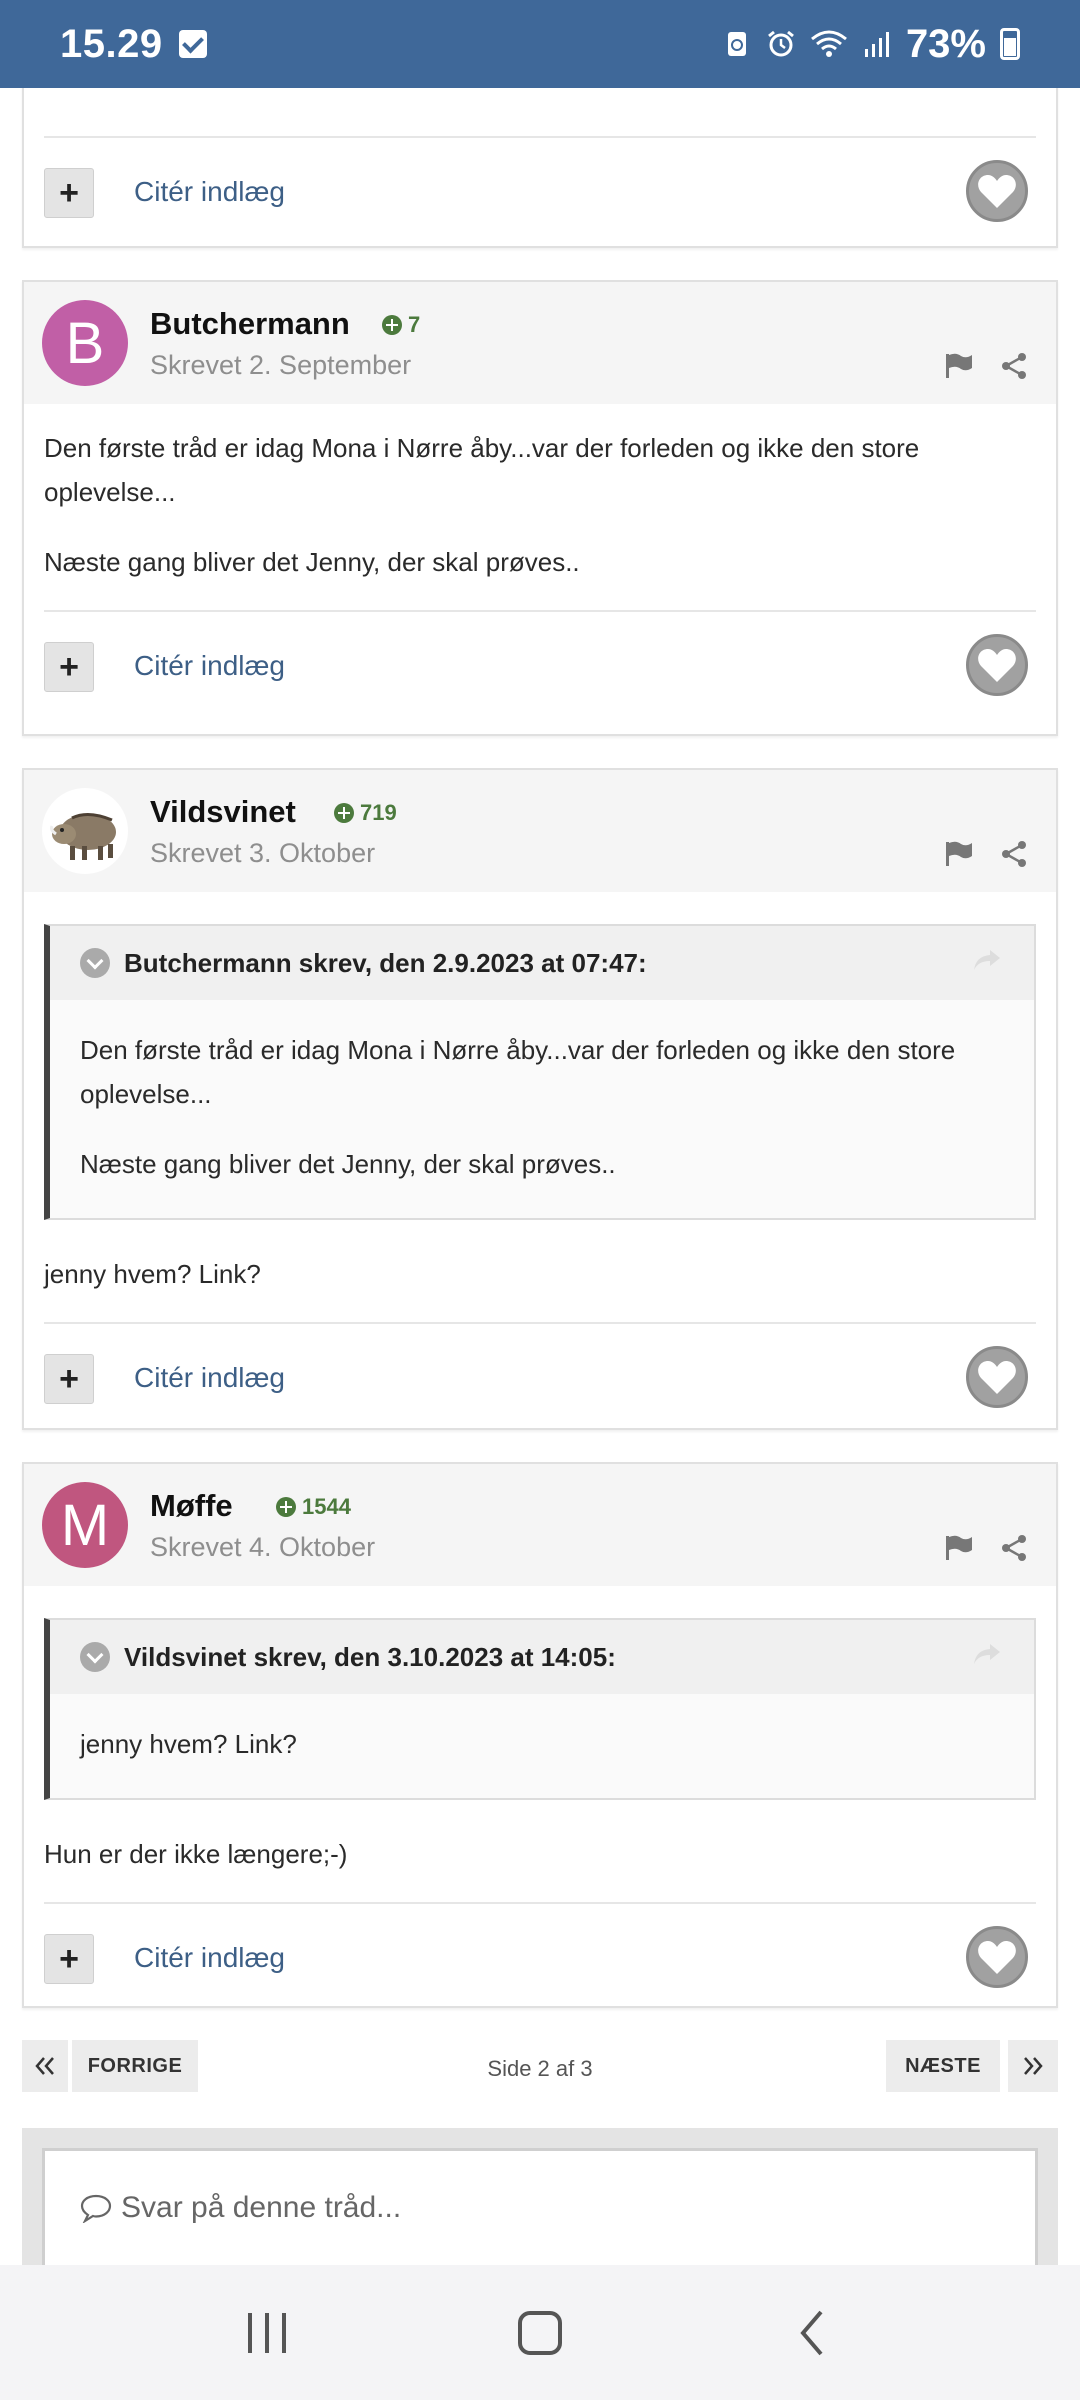  What do you see at coordinates (191, 1506) in the screenshot?
I see `author-name: Møffe` at bounding box center [191, 1506].